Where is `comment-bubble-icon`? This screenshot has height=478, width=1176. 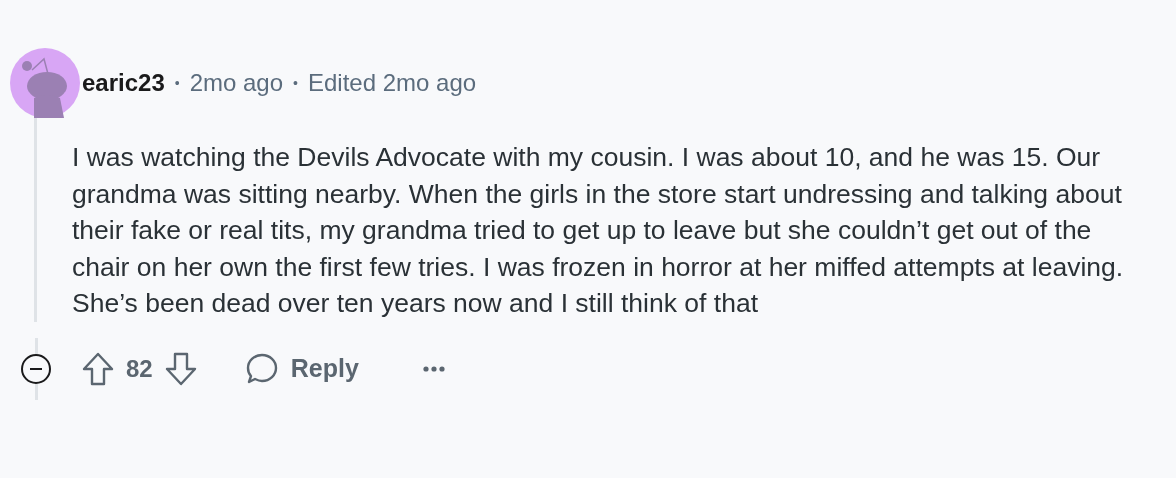
comment-bubble-icon is located at coordinates (261, 368).